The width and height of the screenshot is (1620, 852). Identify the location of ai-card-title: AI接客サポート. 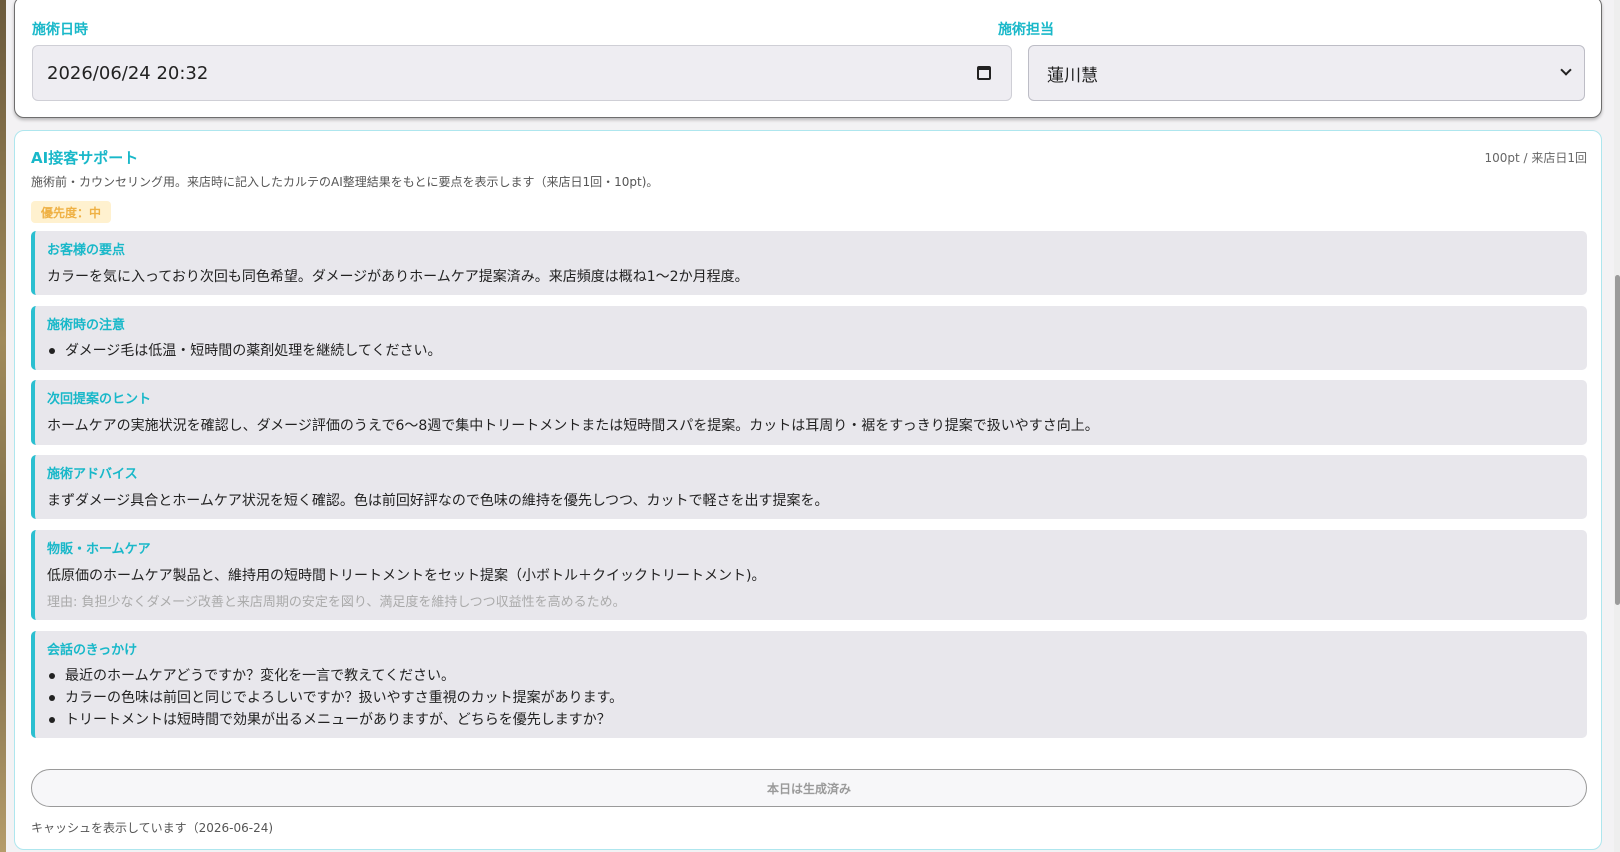
(85, 158).